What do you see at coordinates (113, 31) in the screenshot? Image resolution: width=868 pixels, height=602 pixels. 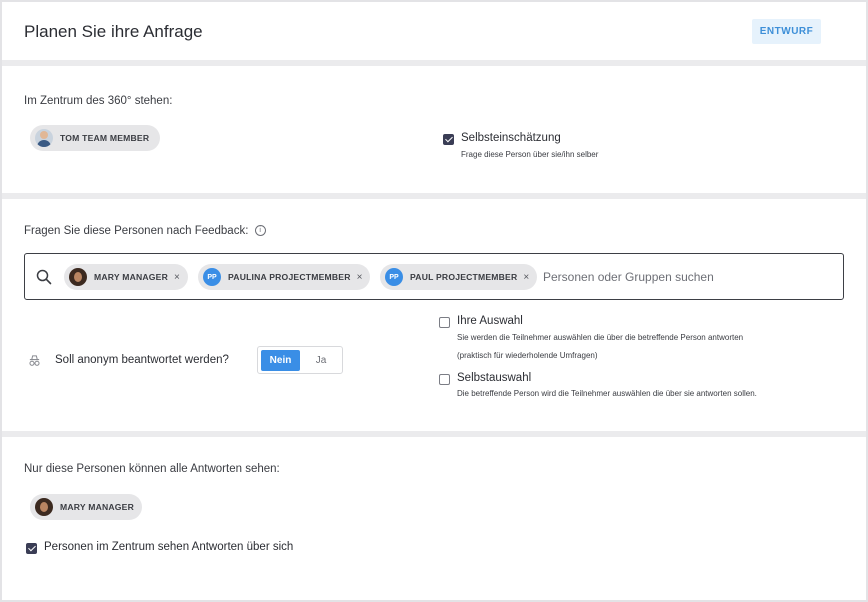 I see `page-title: Planen Sie ihre Anfrage` at bounding box center [113, 31].